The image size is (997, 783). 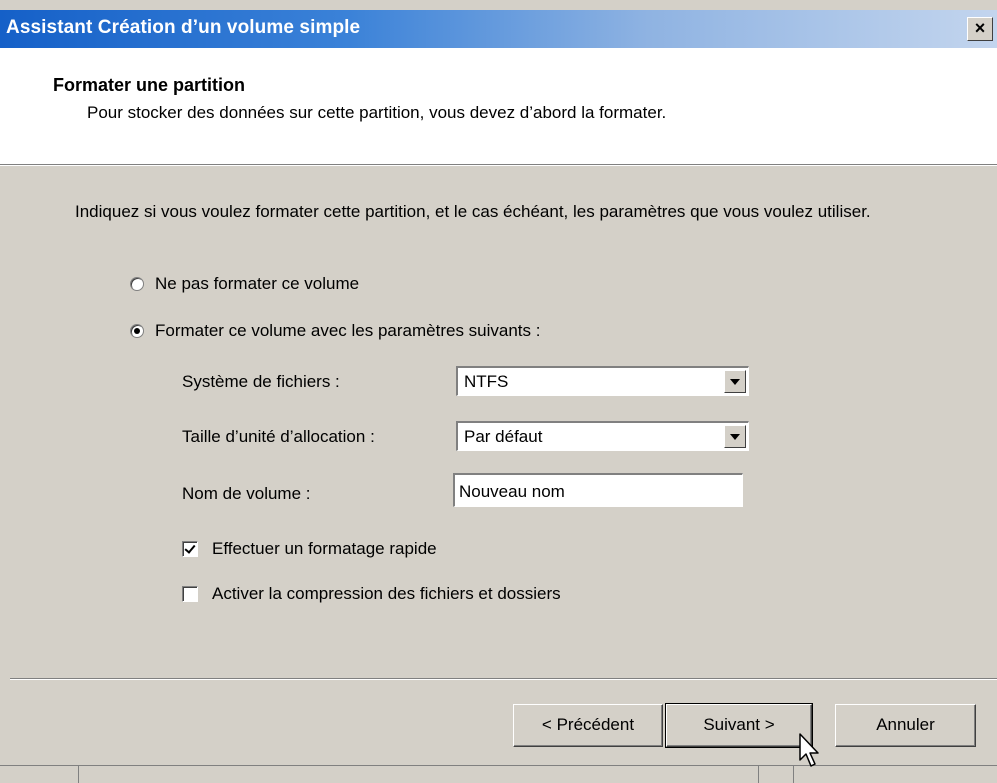 What do you see at coordinates (602, 436) in the screenshot?
I see `allocation-unit-select: Par défaut` at bounding box center [602, 436].